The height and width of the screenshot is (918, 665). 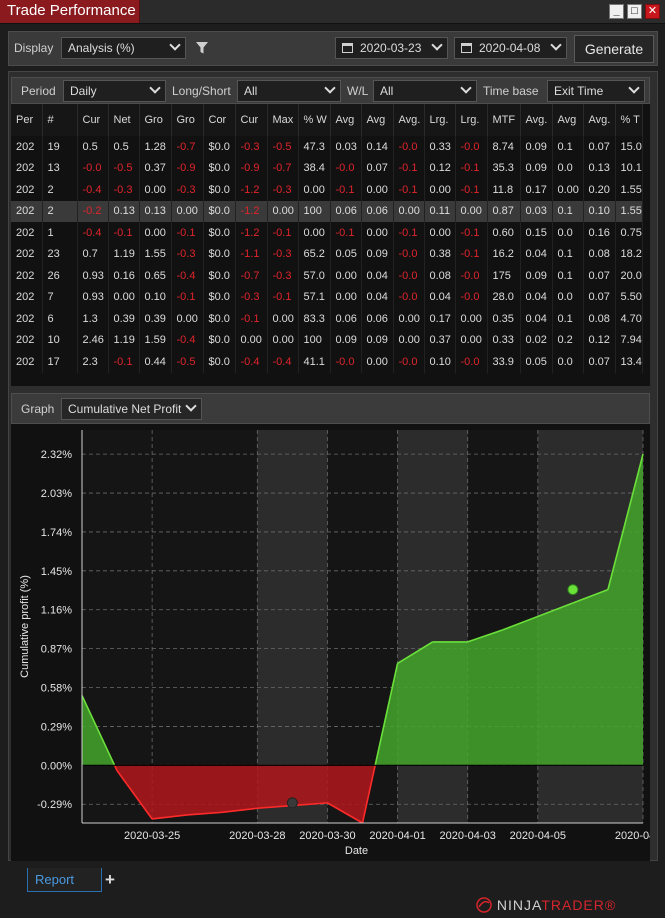 I want to click on graph-label: Graph, so click(x=38, y=409).